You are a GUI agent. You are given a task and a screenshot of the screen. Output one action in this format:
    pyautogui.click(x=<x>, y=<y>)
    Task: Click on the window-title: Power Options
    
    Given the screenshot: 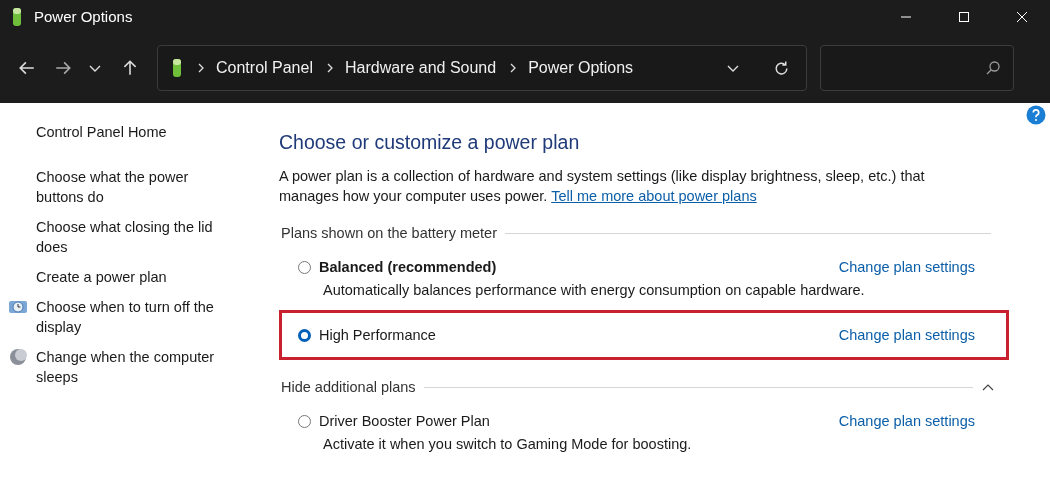 What is the action you would take?
    pyautogui.click(x=83, y=16)
    